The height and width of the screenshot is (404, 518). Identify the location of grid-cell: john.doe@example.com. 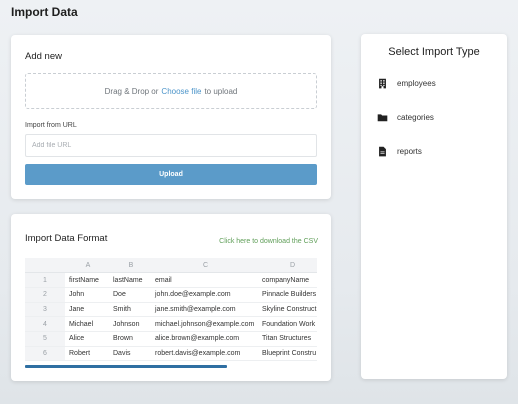
(204, 295).